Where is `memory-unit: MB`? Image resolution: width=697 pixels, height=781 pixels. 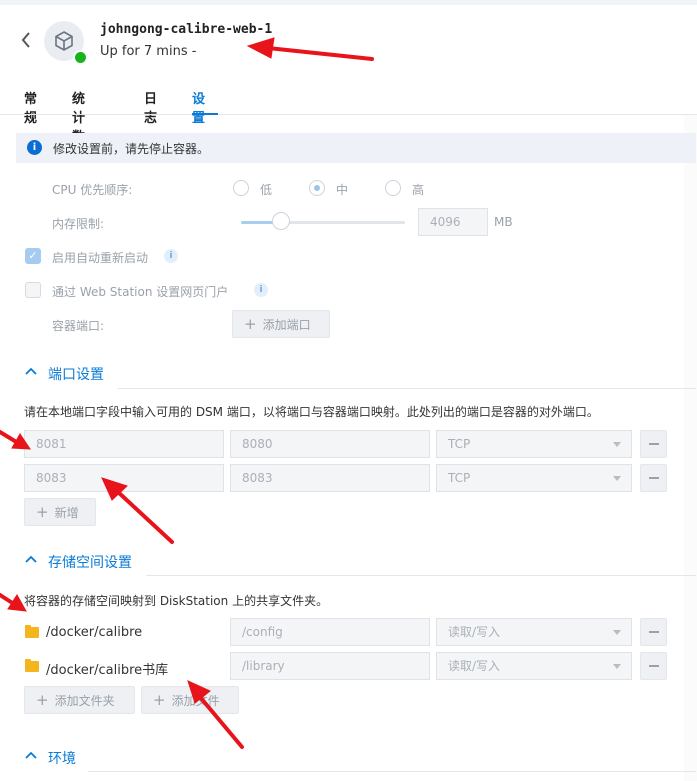 memory-unit: MB is located at coordinates (503, 222).